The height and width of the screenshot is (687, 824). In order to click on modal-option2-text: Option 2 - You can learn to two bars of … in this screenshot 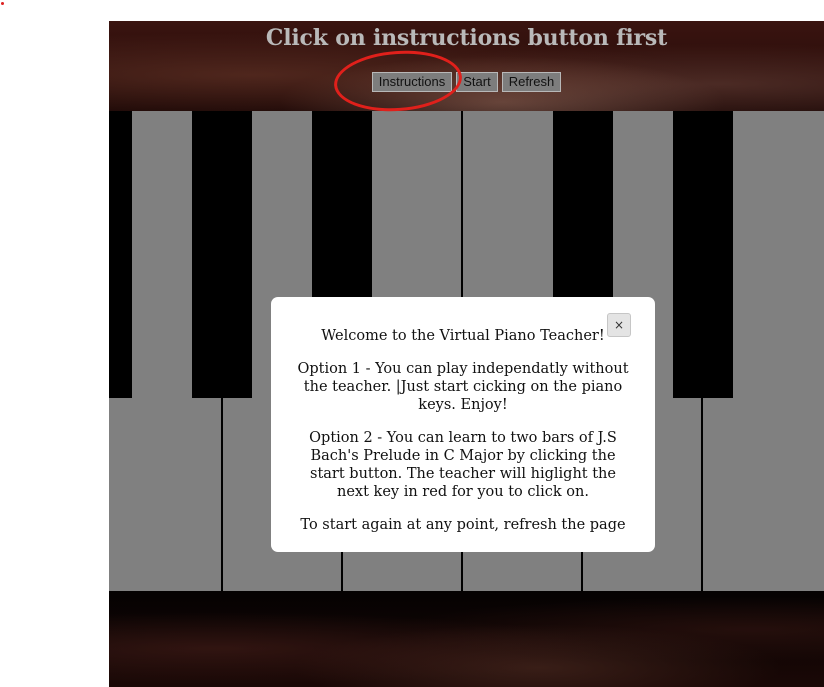, I will do `click(463, 465)`.